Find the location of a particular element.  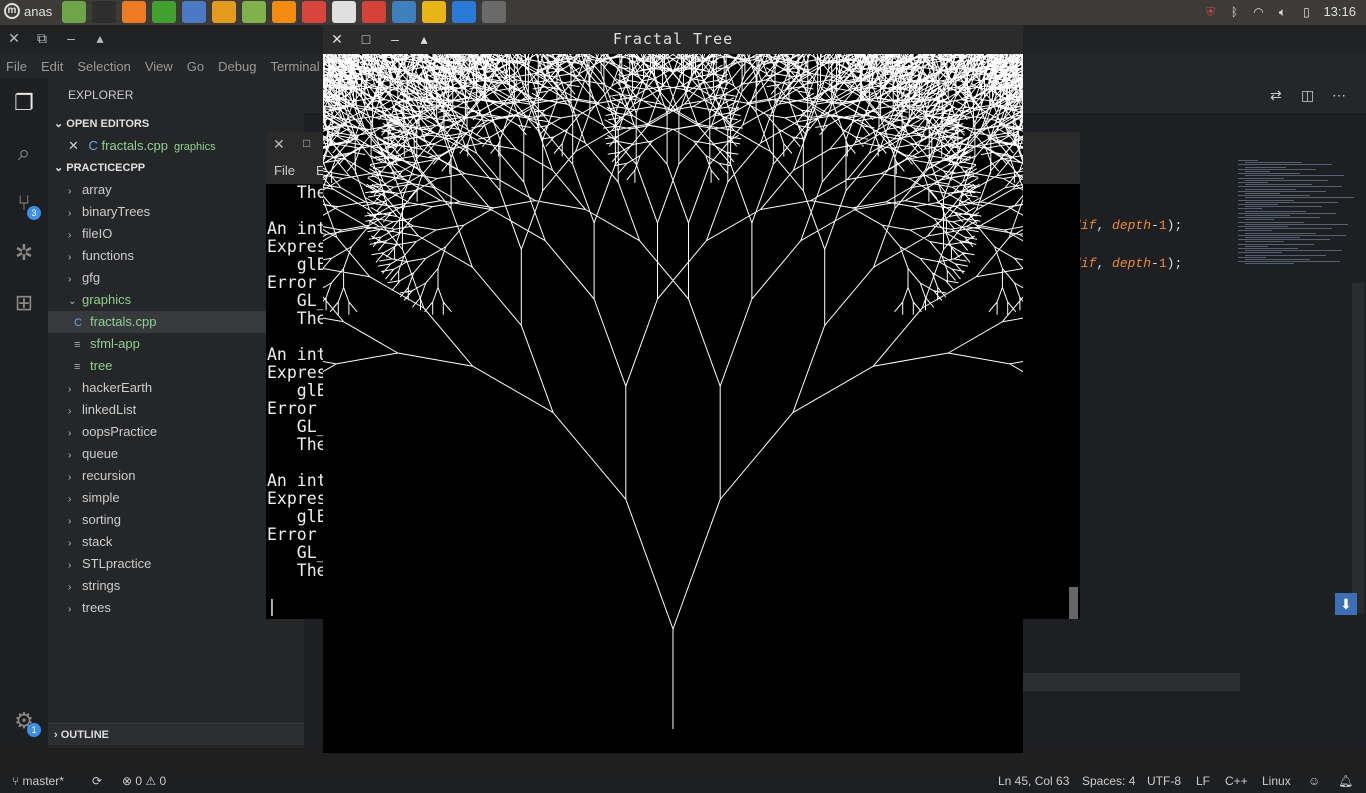

files-icon is located at coordinates (74, 12).